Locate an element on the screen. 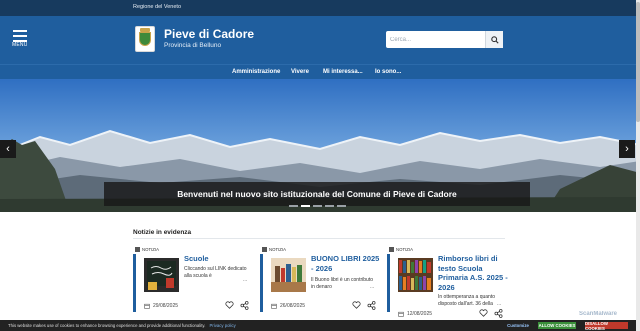 The image size is (640, 331). card-date-text: 12/08/2025 is located at coordinates (420, 314).